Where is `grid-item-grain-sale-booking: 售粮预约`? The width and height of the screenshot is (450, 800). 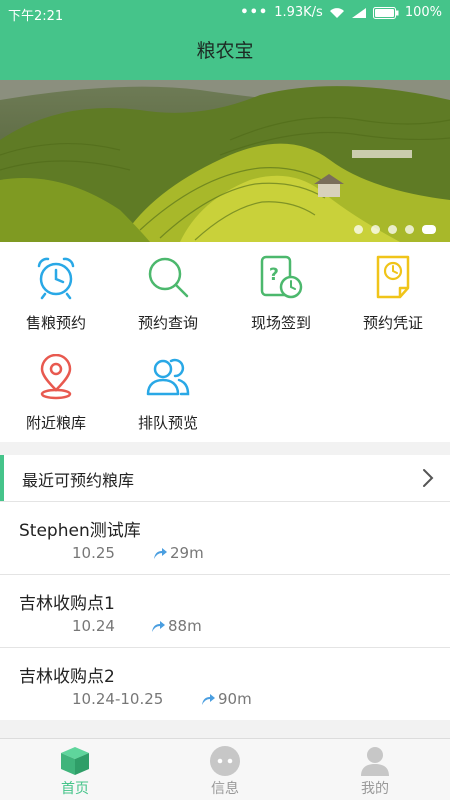 grid-item-grain-sale-booking: 售粮预约 is located at coordinates (56, 291).